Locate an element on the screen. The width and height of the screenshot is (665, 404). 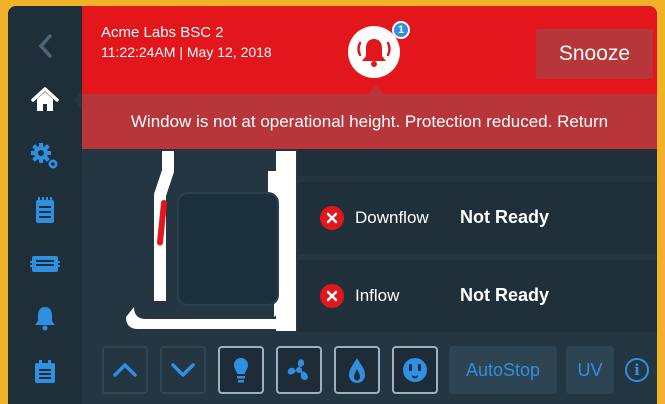
control-toolbar: AutoStop UV i is located at coordinates (369, 369).